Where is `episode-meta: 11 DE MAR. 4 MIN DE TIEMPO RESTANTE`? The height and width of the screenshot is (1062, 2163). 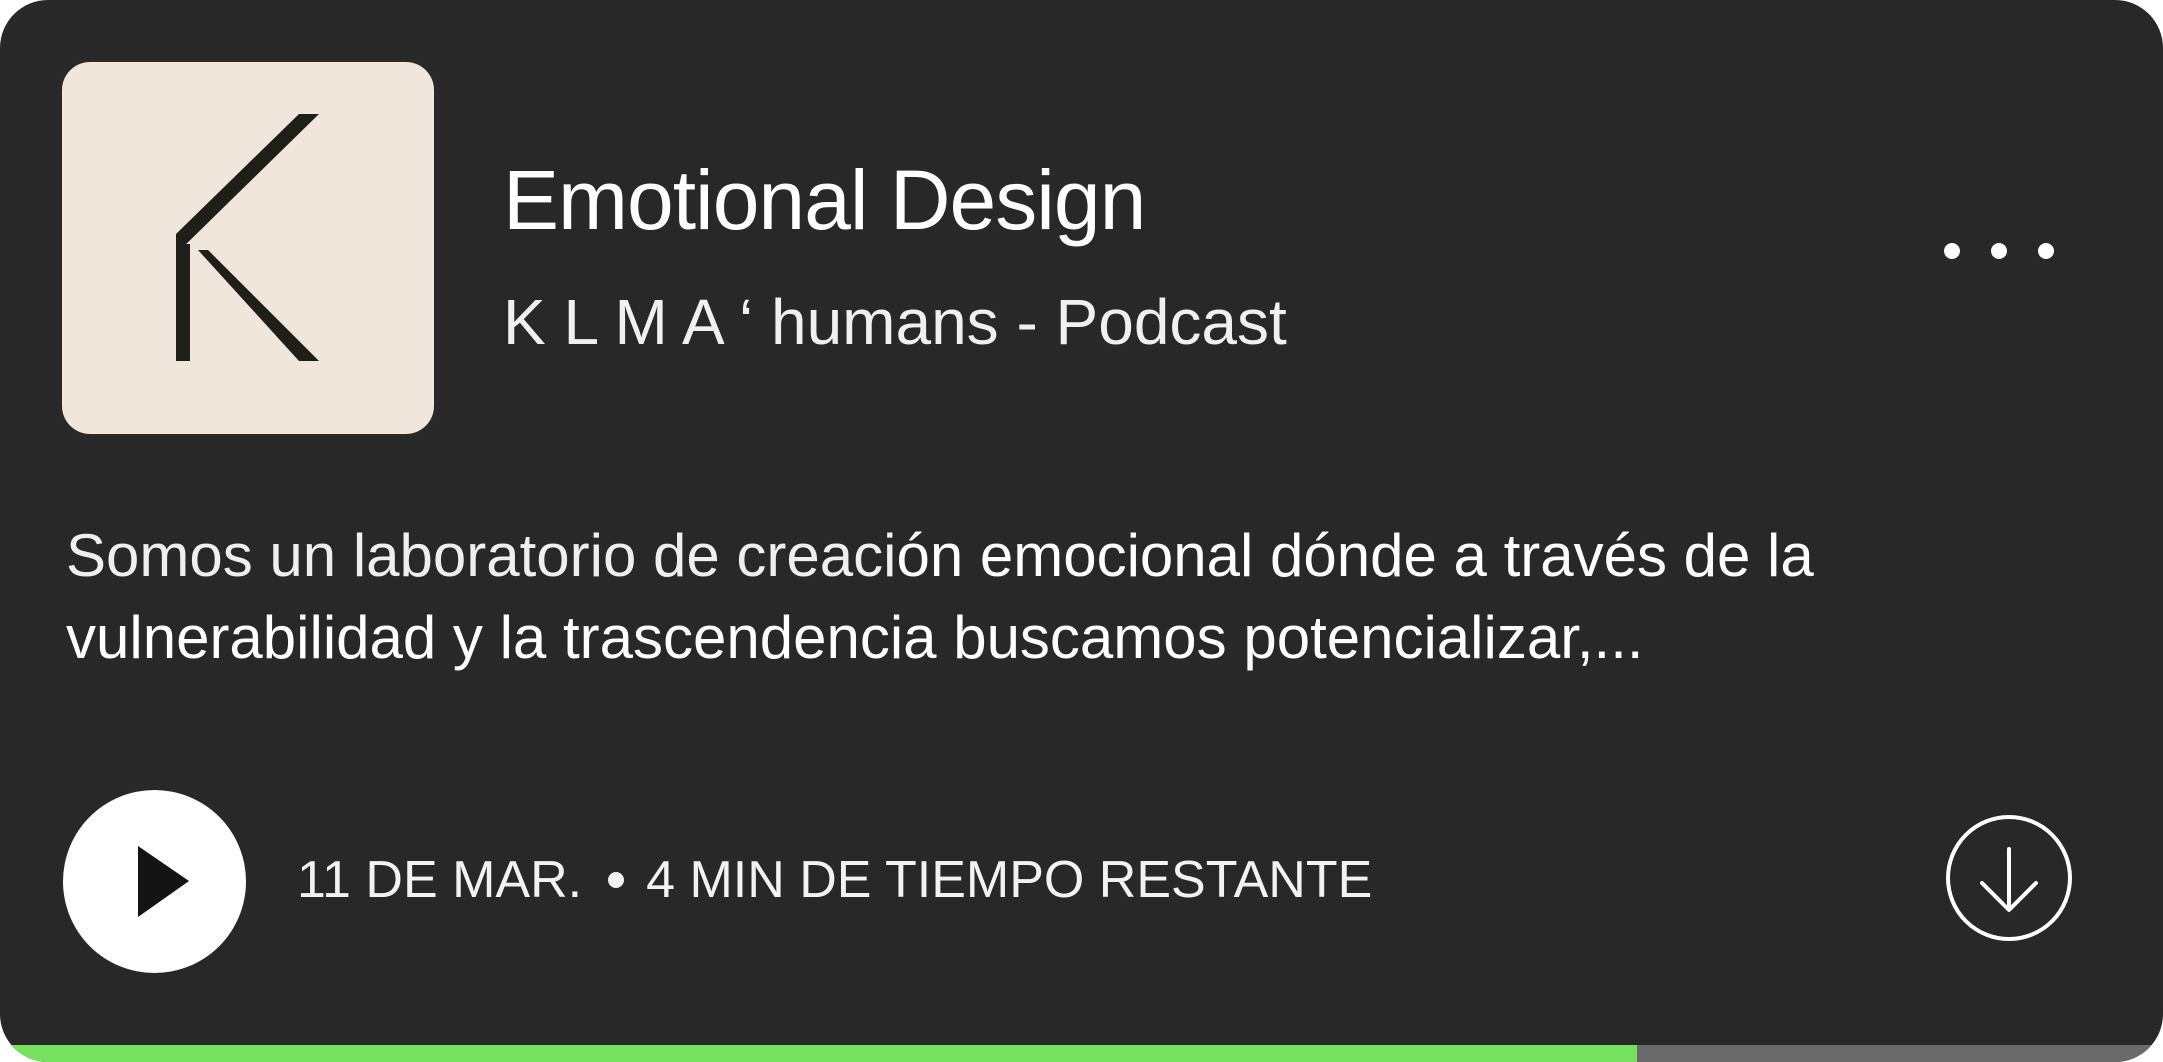 episode-meta: 11 DE MAR. 4 MIN DE TIEMPO RESTANTE is located at coordinates (834, 880).